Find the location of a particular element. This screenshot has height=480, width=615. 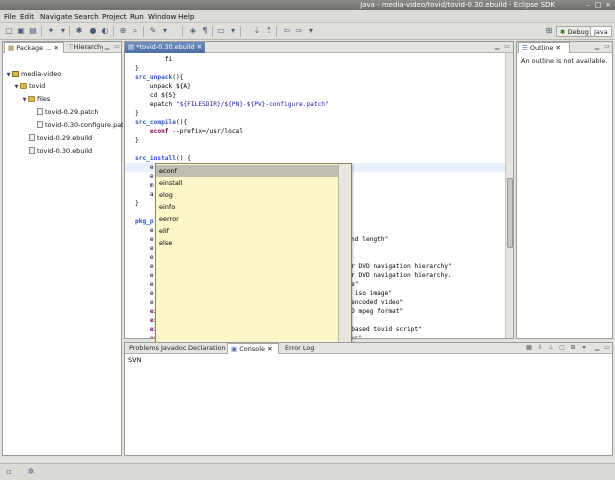

scroll-lock-icon: ⇩ is located at coordinates (540, 348).